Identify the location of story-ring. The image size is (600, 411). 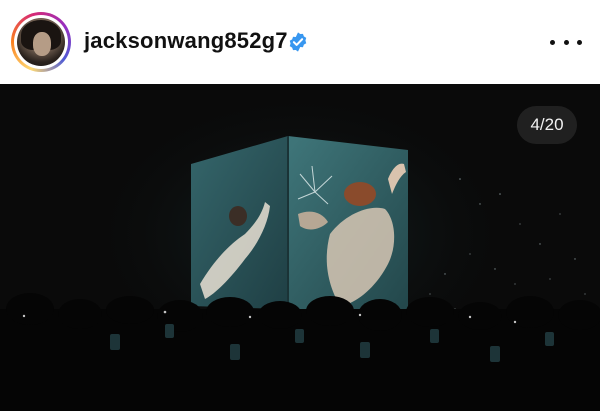
(41, 42).